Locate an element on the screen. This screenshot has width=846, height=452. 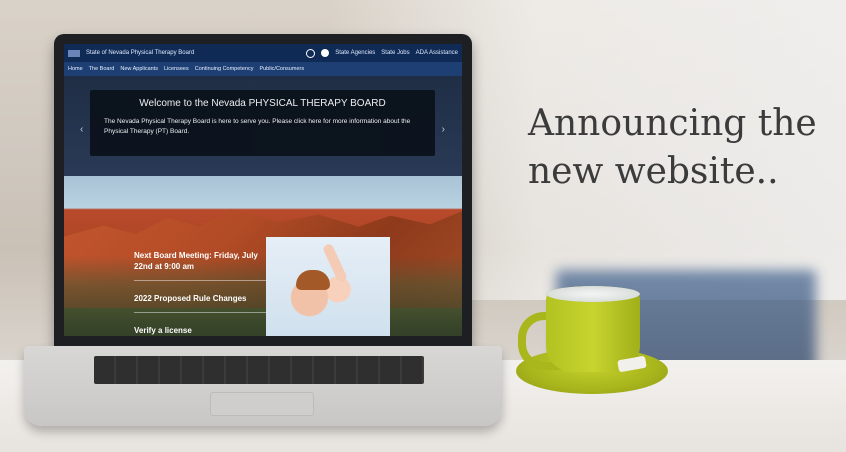
therapy-photo is located at coordinates (328, 286).